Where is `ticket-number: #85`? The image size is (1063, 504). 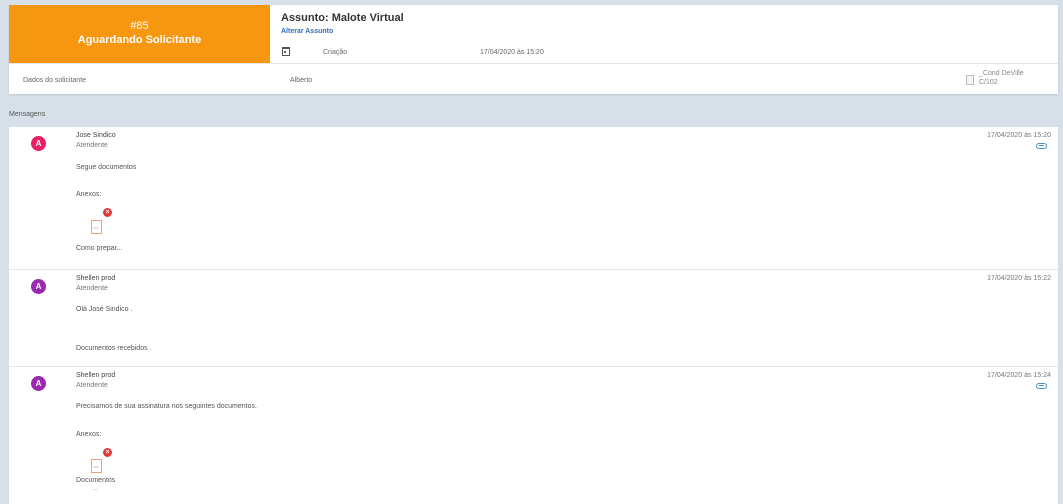
ticket-number: #85 is located at coordinates (139, 26).